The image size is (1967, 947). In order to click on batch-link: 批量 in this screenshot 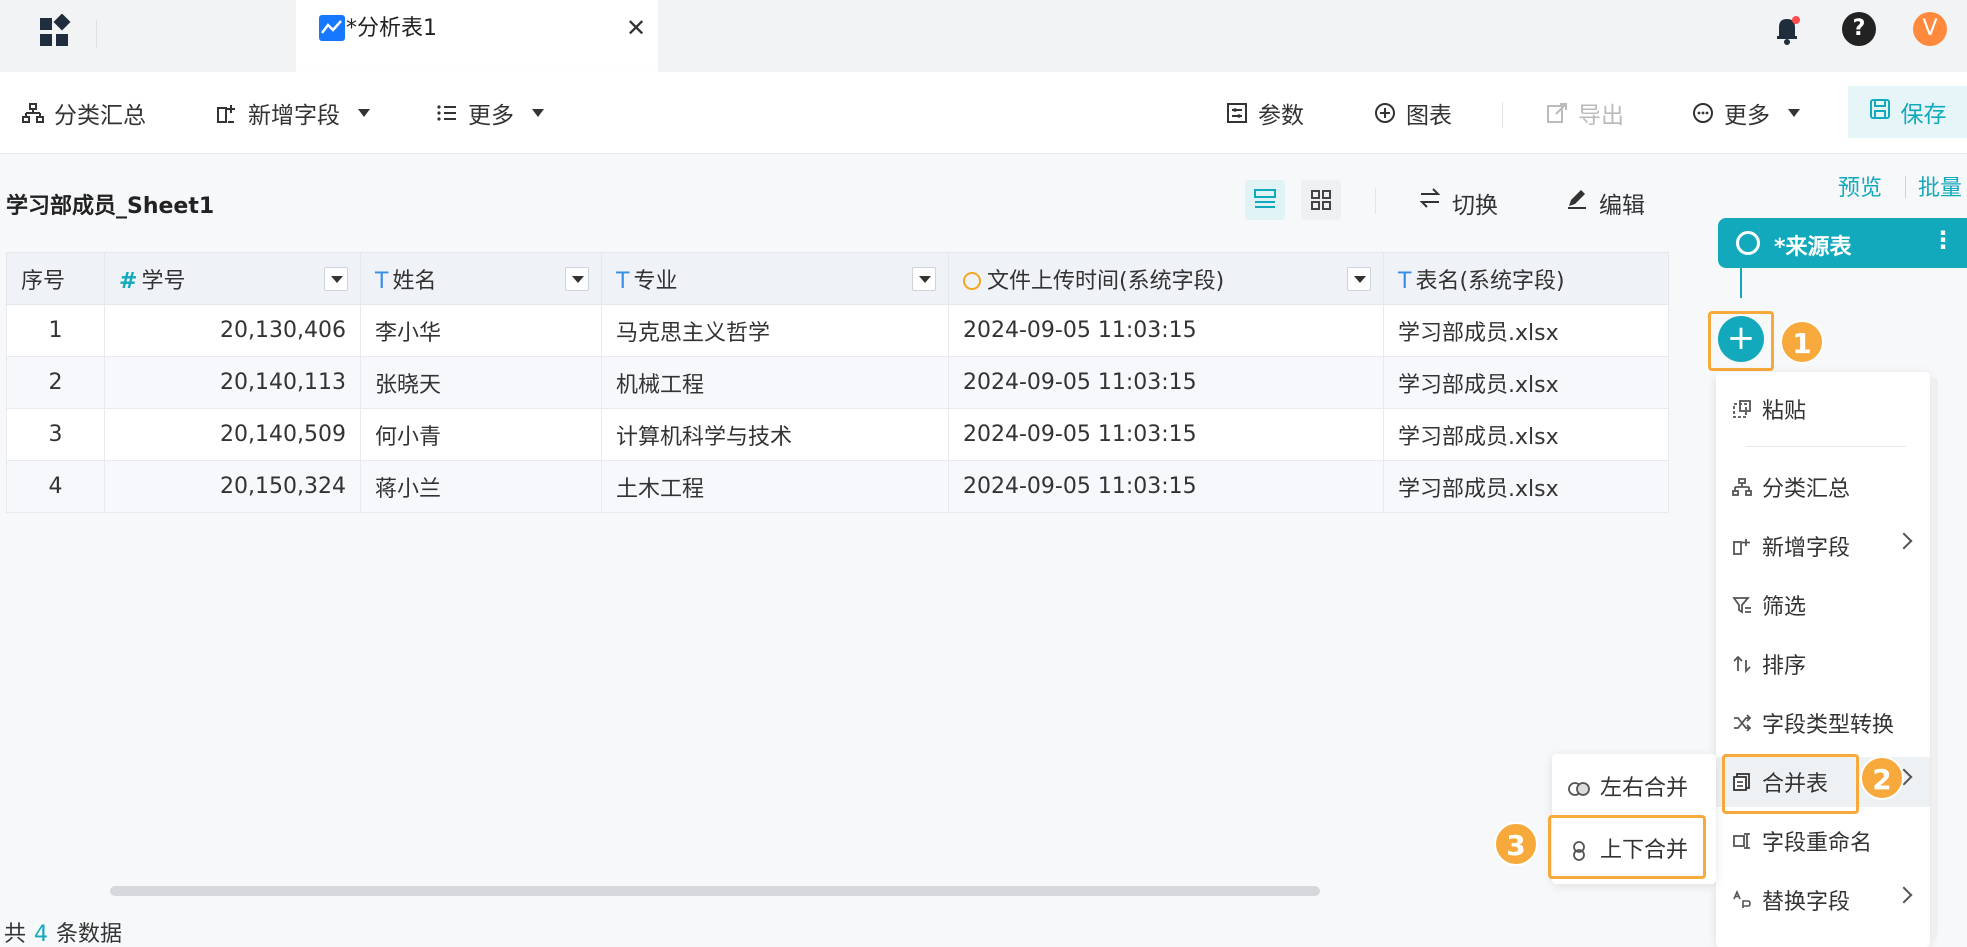, I will do `click(1940, 186)`.